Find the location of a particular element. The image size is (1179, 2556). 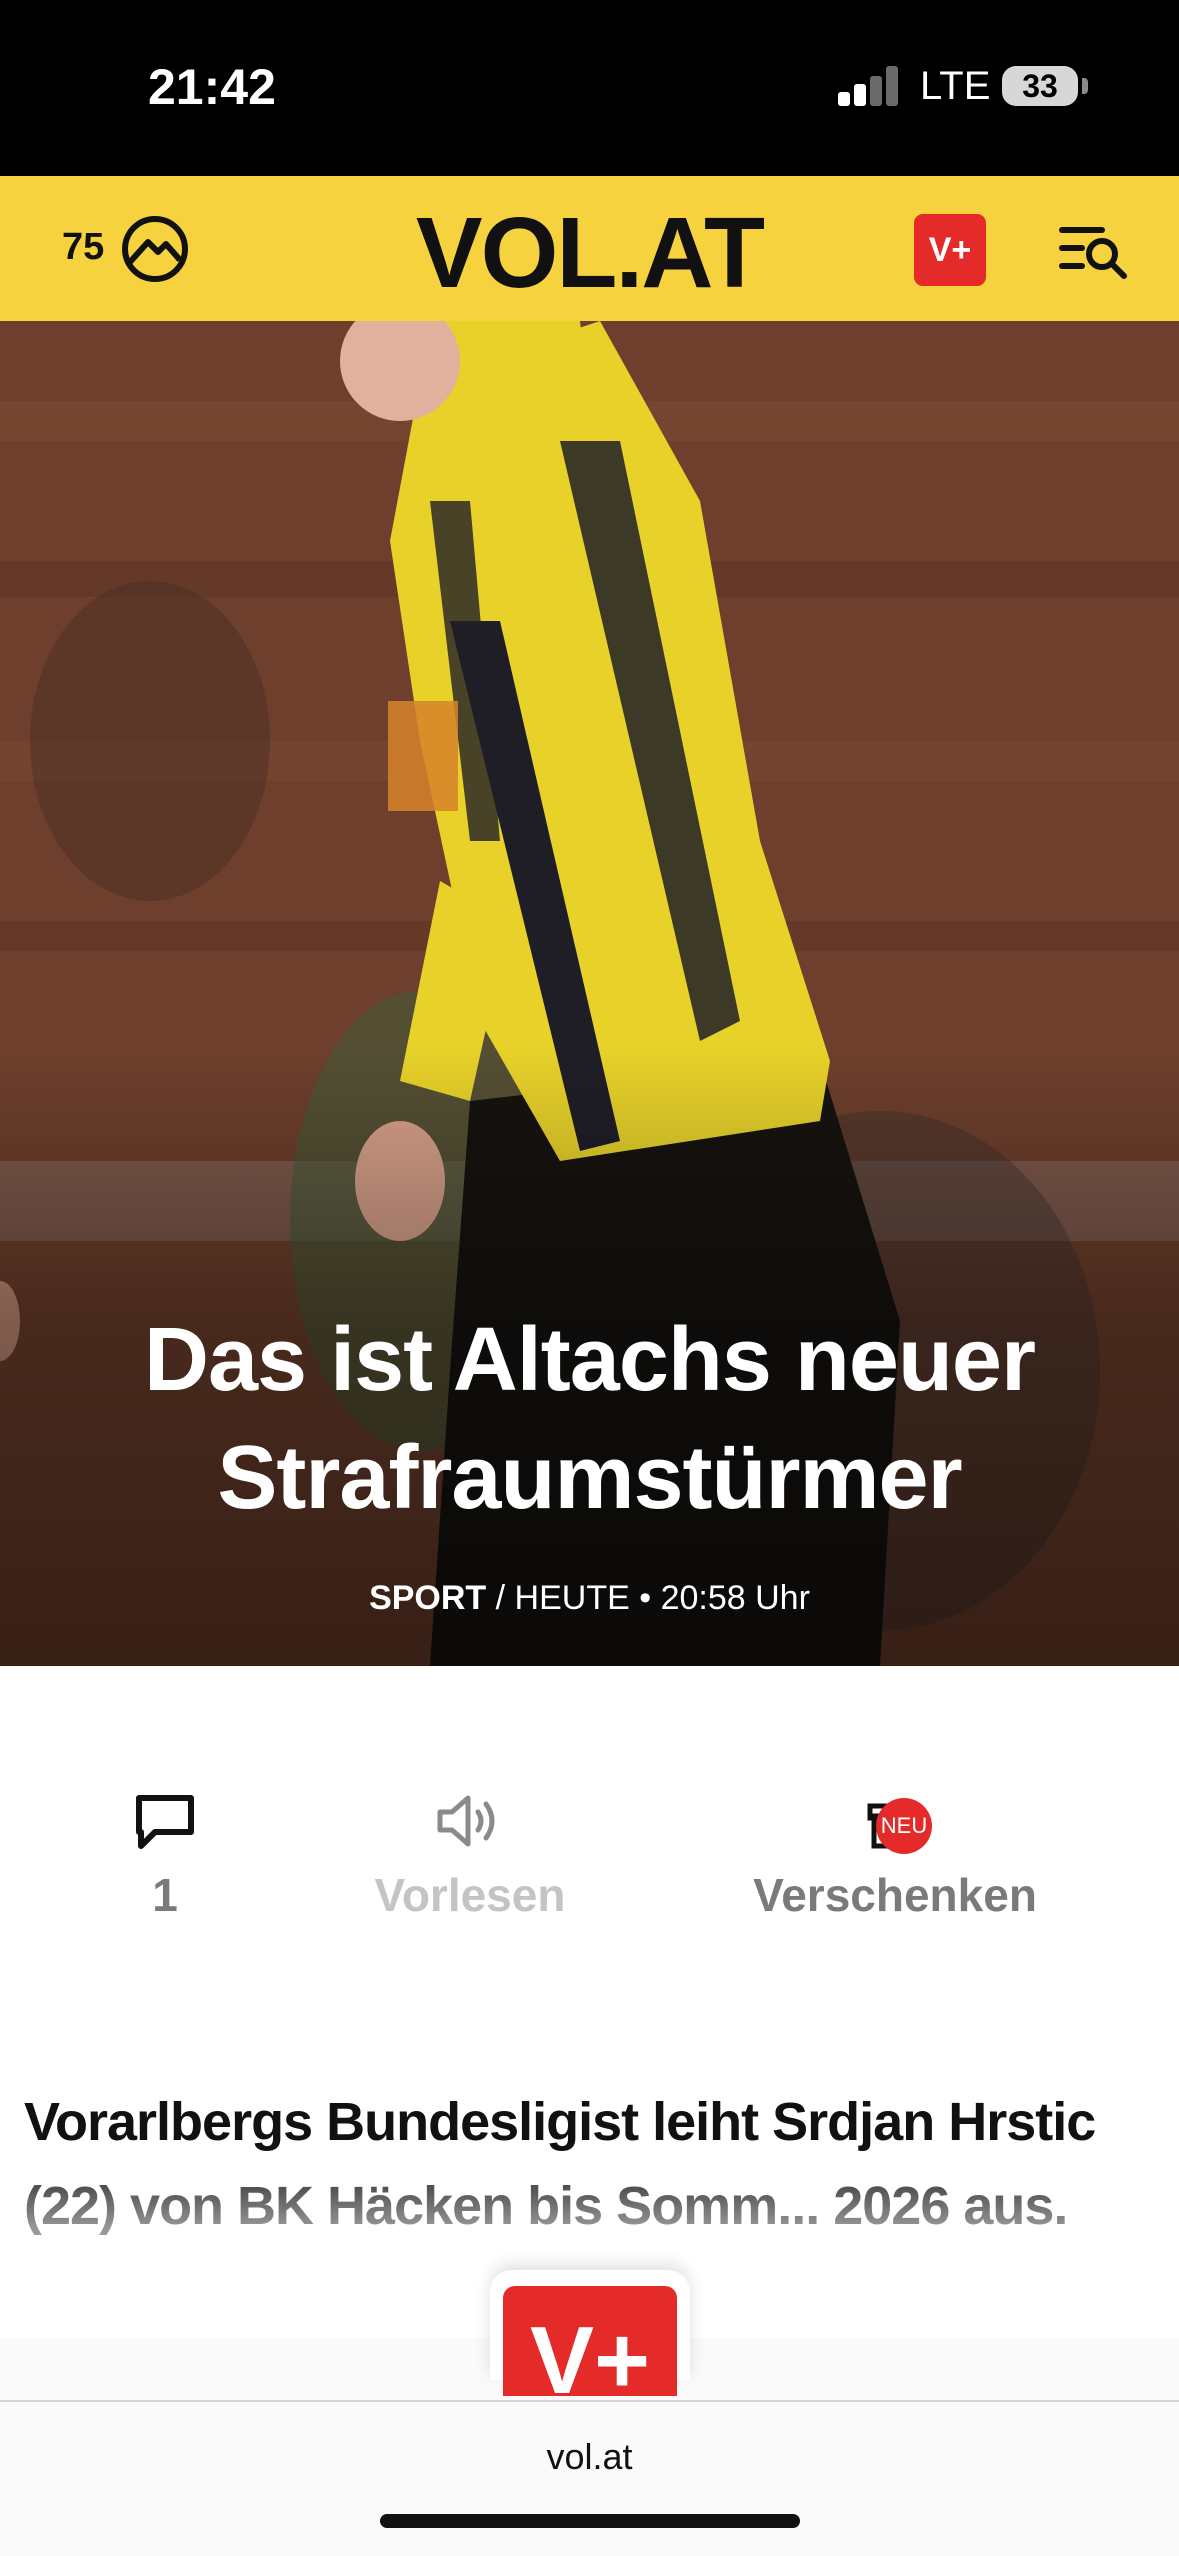

article-category: SPORT is located at coordinates (427, 1598).